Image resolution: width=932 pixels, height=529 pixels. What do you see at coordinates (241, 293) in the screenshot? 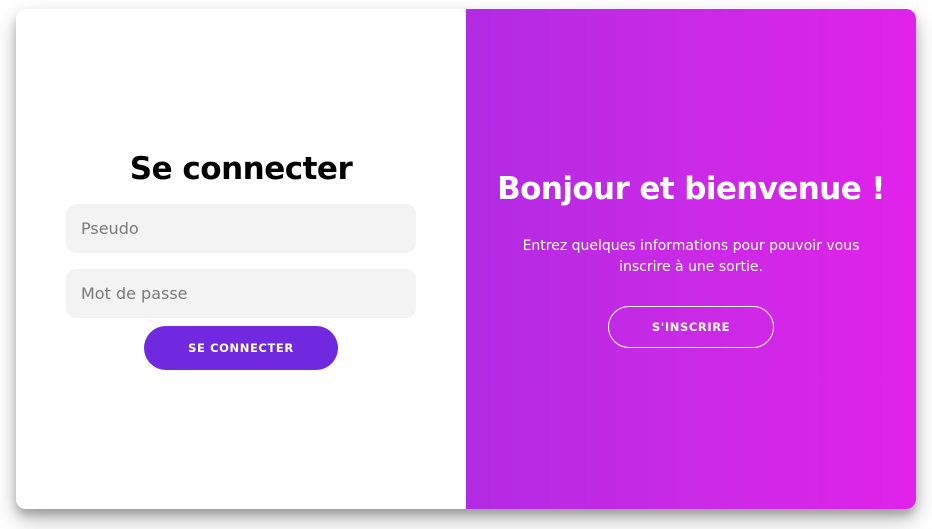
I see `password-input` at bounding box center [241, 293].